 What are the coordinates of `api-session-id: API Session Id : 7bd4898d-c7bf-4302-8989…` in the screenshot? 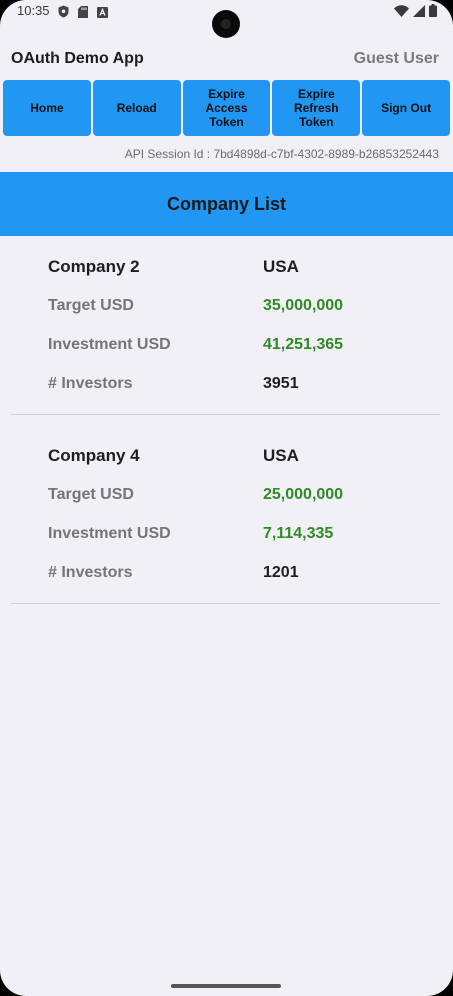 It's located at (282, 154).